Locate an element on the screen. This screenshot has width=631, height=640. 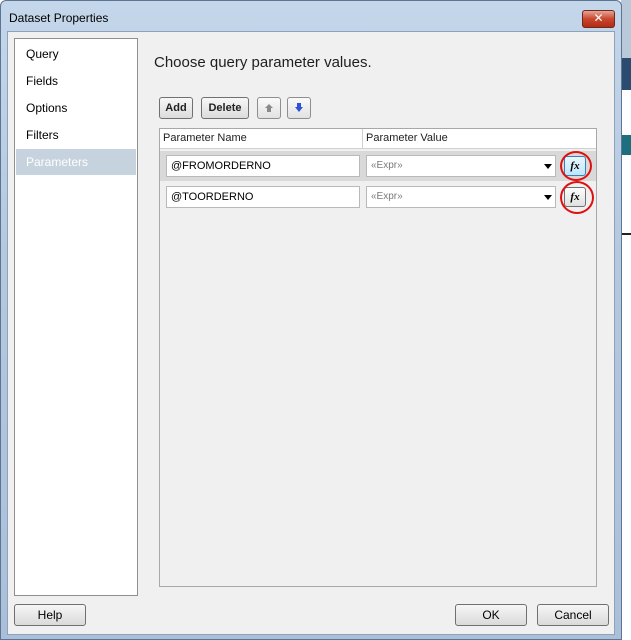
column-header-value: Parameter Value is located at coordinates (407, 138).